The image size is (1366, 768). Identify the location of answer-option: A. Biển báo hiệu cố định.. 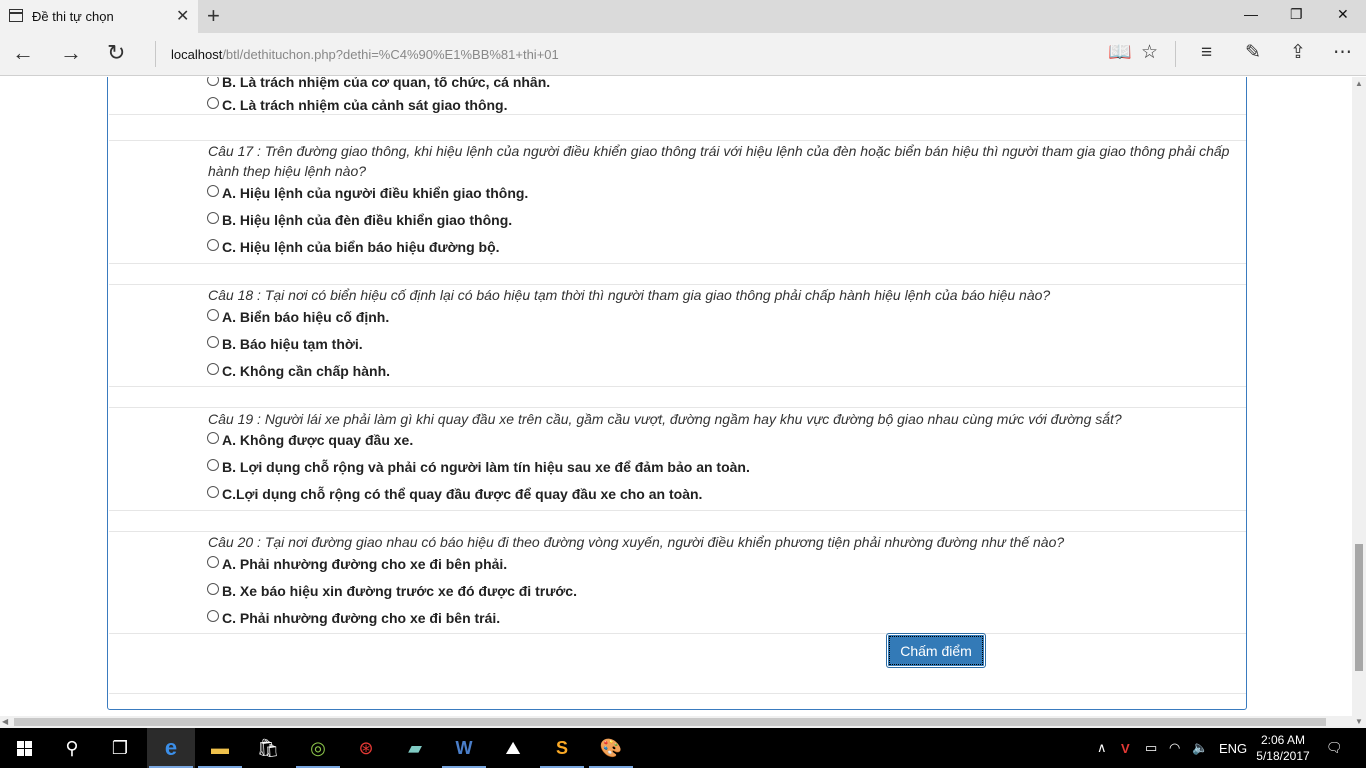
(298, 317).